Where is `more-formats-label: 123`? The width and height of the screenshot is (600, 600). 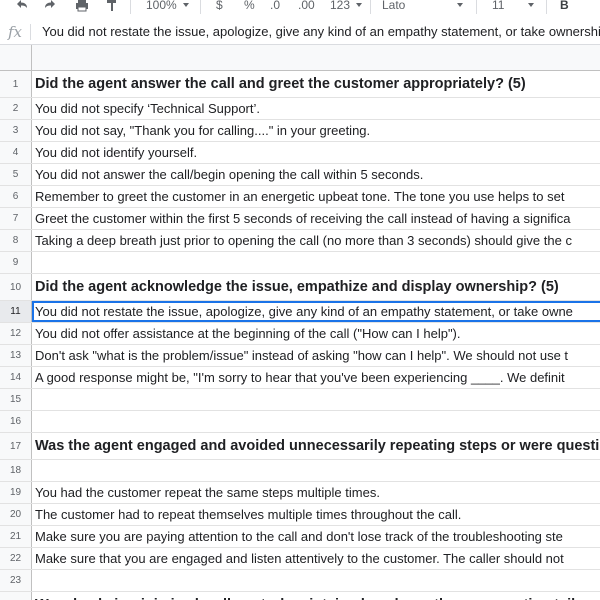 more-formats-label: 123 is located at coordinates (340, 6).